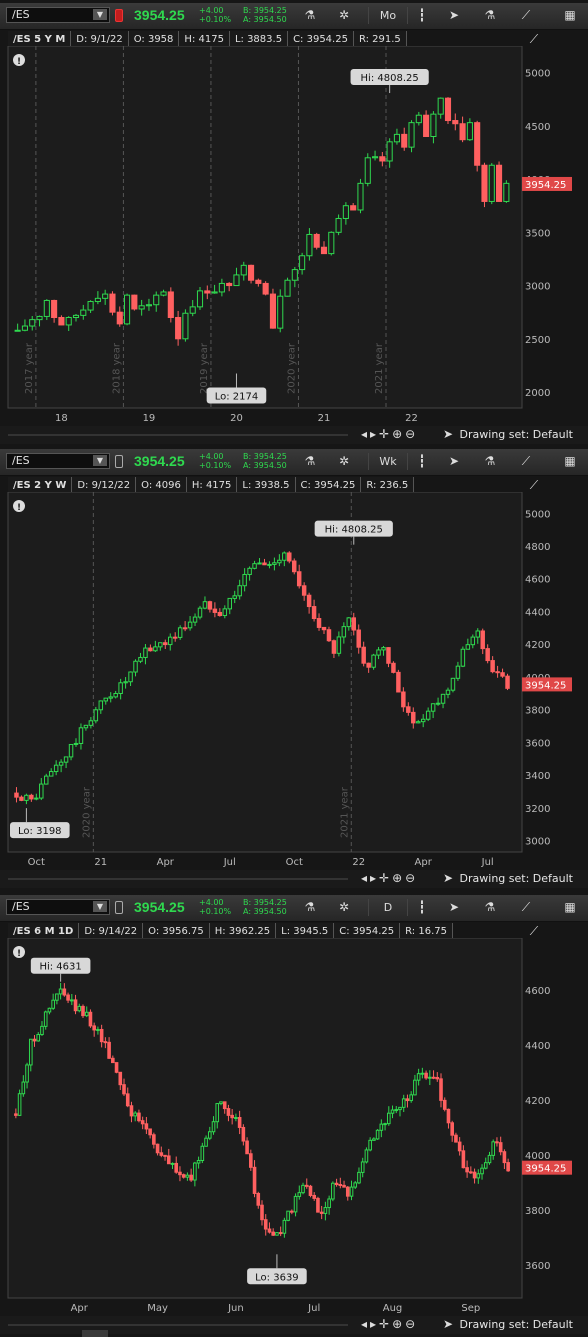 Image resolution: width=588 pixels, height=1337 pixels. I want to click on y-tick-label: 4200, so click(537, 1101).